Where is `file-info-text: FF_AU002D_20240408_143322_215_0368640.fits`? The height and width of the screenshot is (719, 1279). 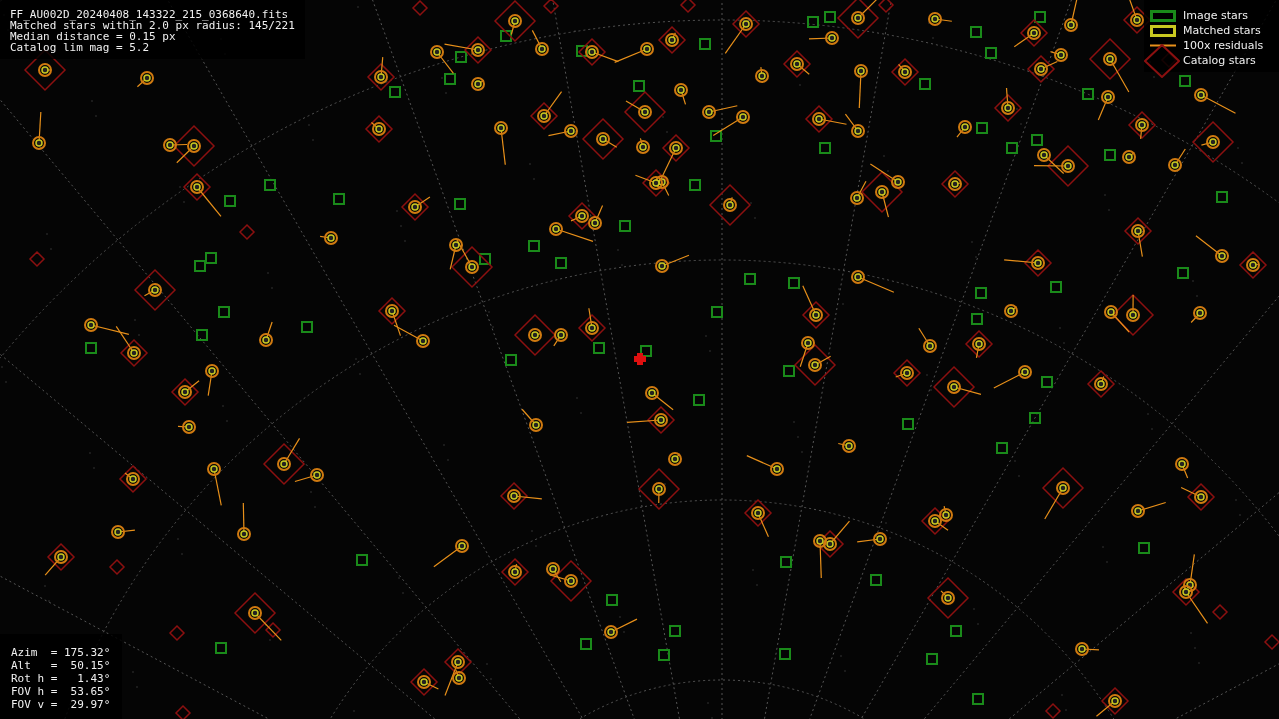 file-info-text: FF_AU002D_20240408_143322_215_0368640.fits is located at coordinates (150, 14).